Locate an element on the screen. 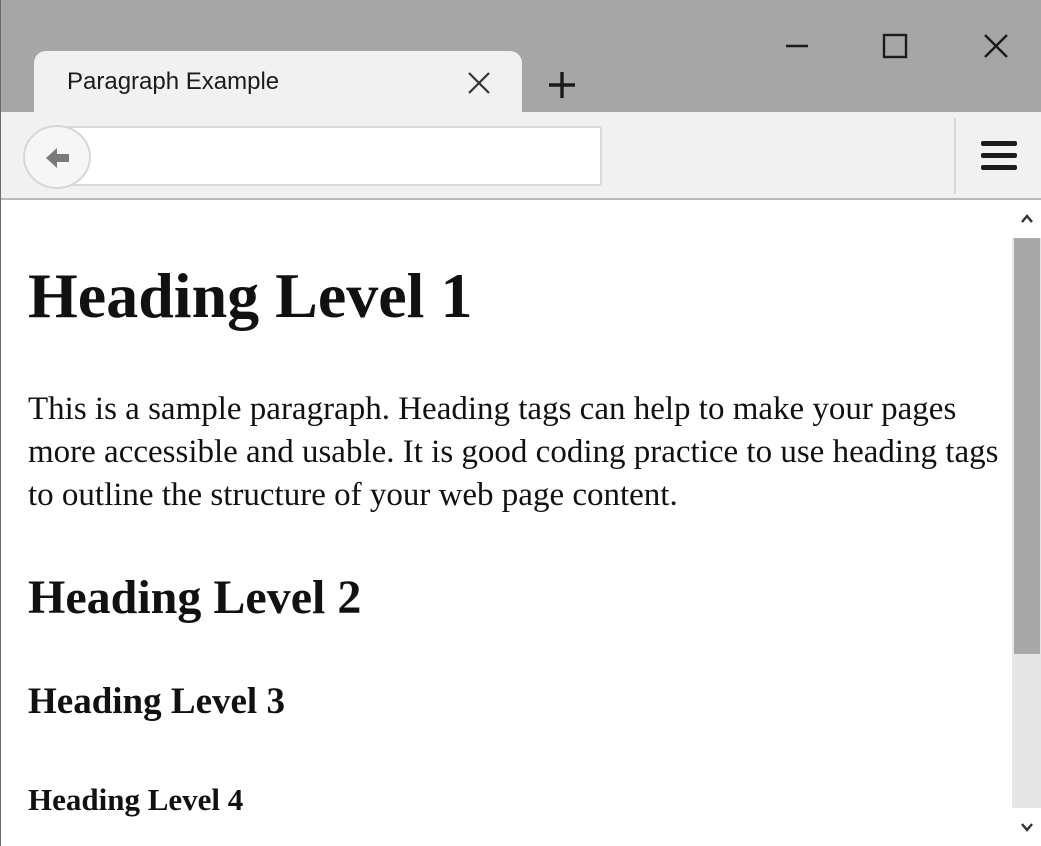  tab-close-icon is located at coordinates (479, 83).